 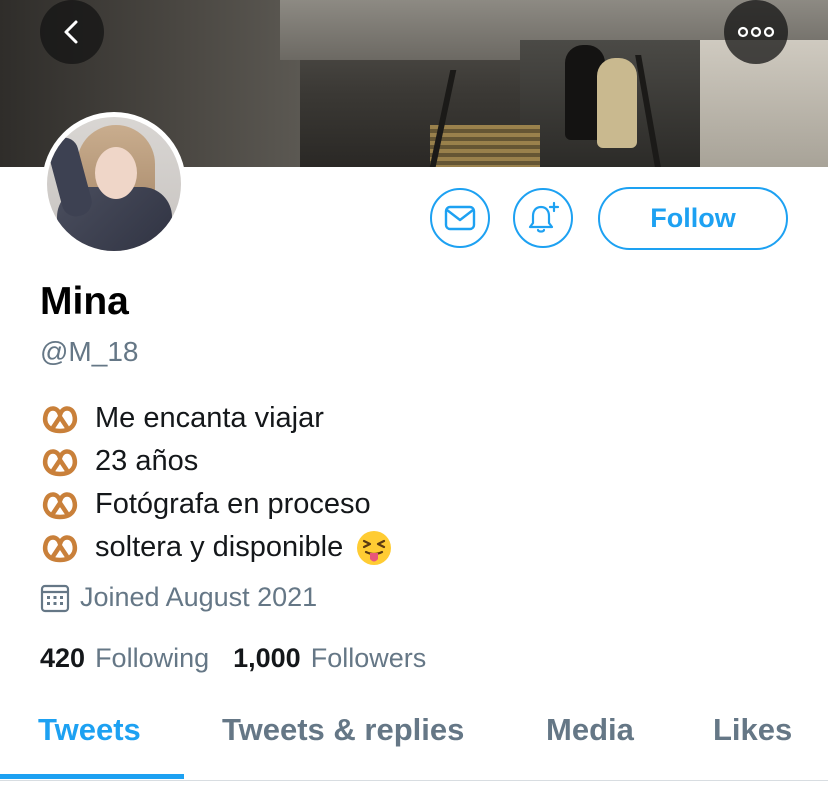 I want to click on more-options-button, so click(x=756, y=32).